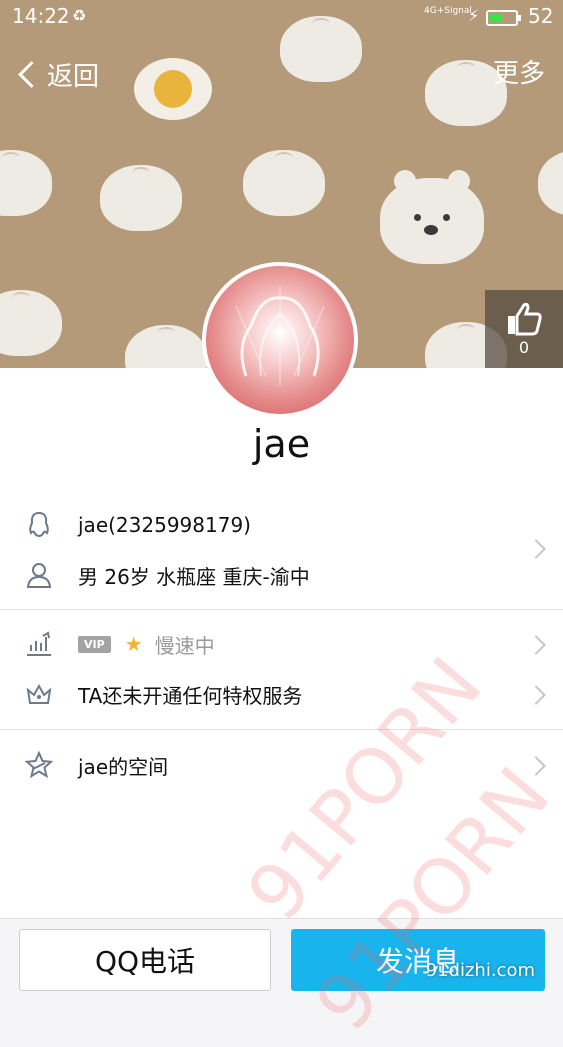 The width and height of the screenshot is (563, 1047). What do you see at coordinates (94, 644) in the screenshot?
I see `vip-badge: VIP` at bounding box center [94, 644].